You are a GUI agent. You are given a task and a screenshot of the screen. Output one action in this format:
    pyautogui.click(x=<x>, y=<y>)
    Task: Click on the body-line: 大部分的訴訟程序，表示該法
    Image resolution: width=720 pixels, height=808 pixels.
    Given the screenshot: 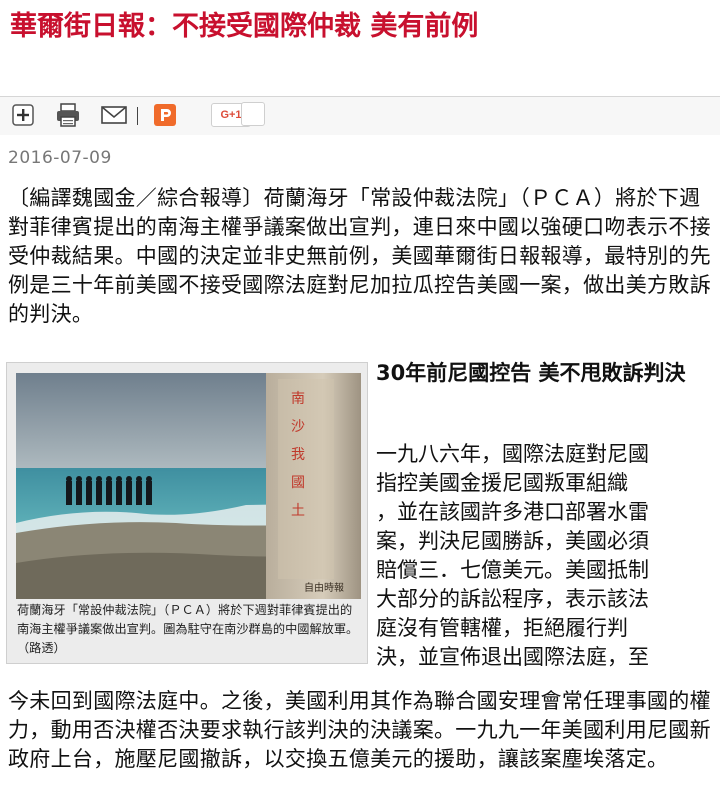 What is the action you would take?
    pyautogui.click(x=512, y=599)
    